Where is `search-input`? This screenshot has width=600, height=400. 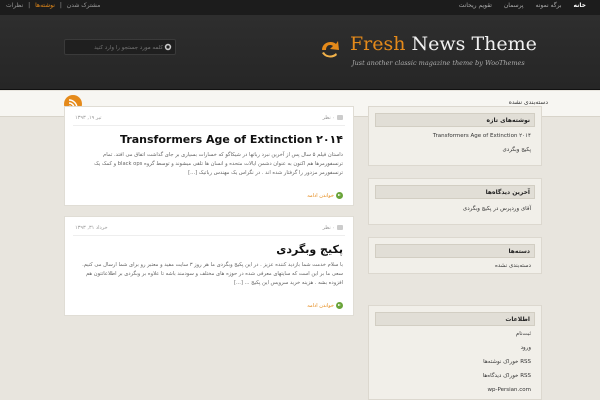
search-input is located at coordinates (116, 47).